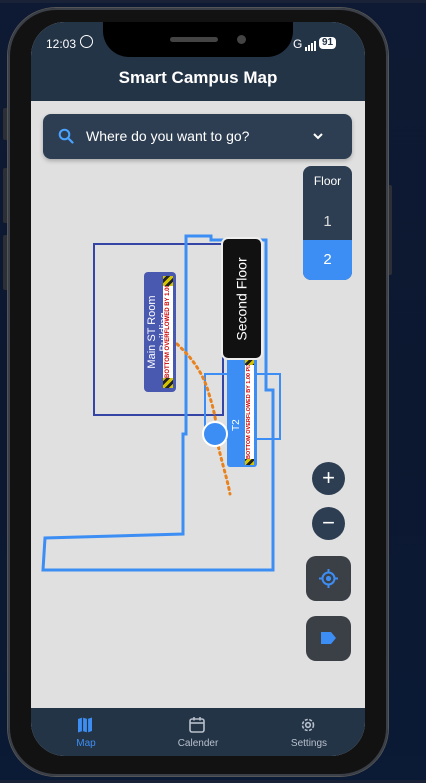 The image size is (426, 783). I want to click on status-time: 12:03, so click(61, 44).